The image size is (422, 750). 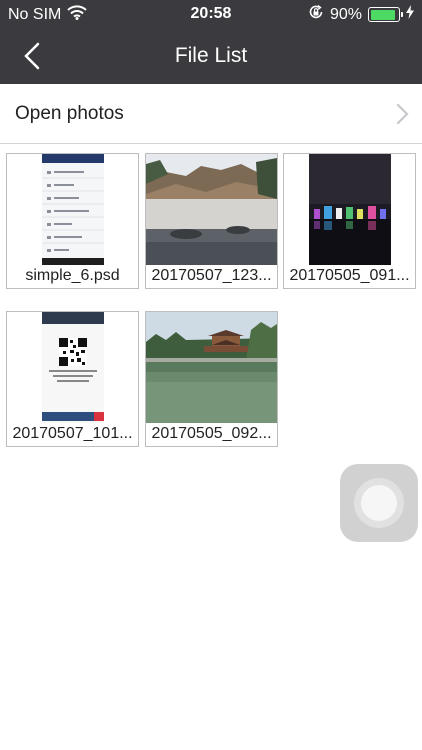 I want to click on status-bar: No SIM 20:58 90%, so click(x=211, y=14).